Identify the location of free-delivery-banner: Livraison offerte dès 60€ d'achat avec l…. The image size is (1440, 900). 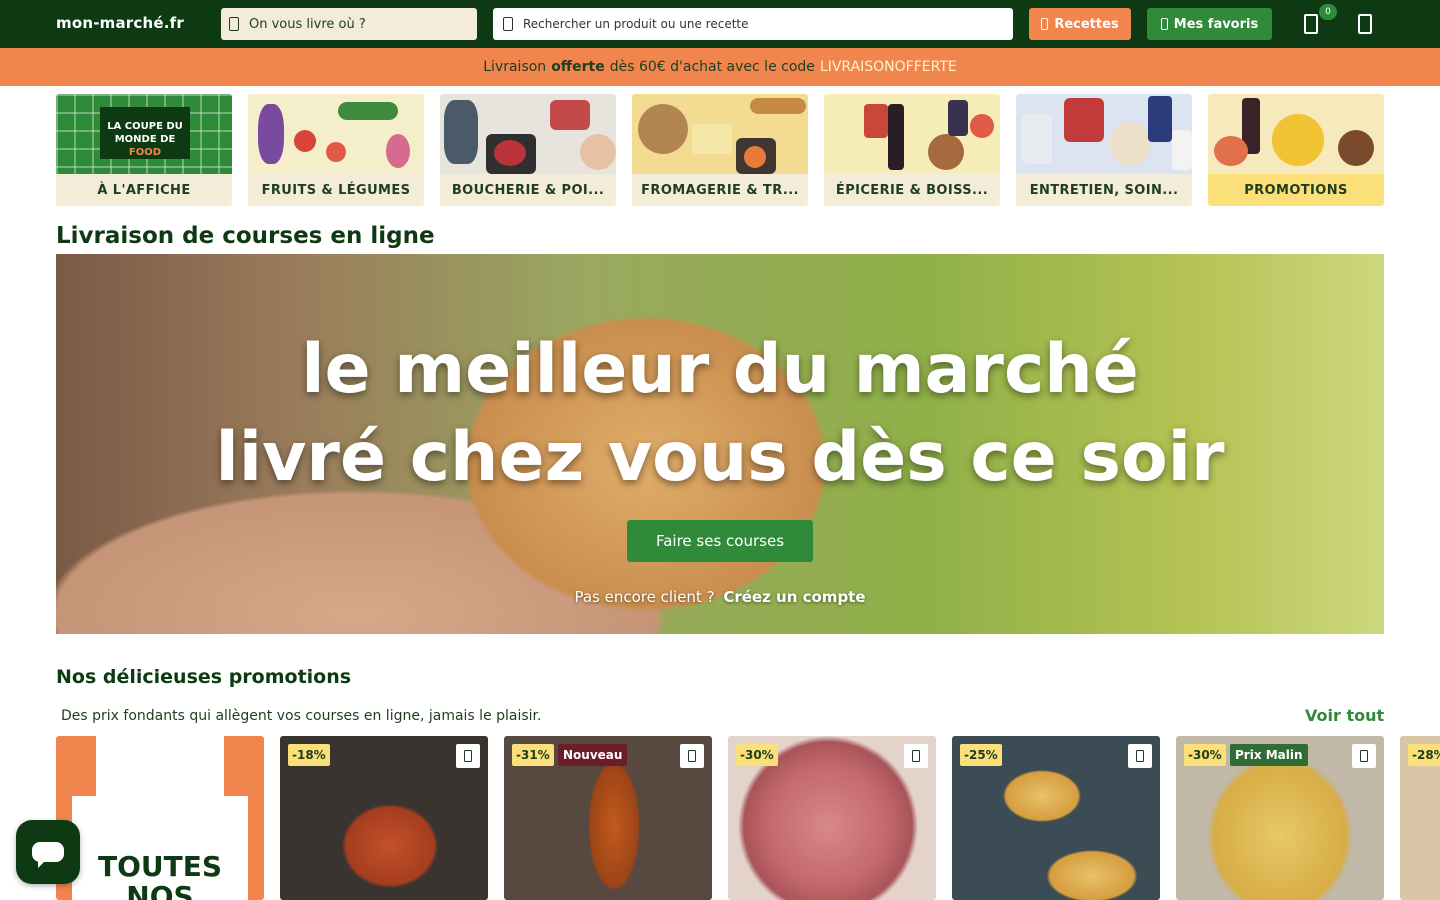
(720, 67).